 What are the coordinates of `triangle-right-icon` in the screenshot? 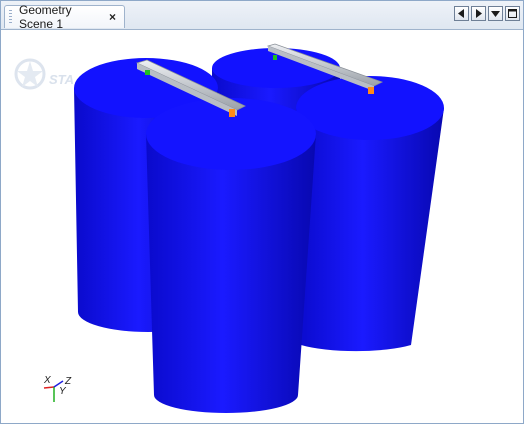 It's located at (479, 13).